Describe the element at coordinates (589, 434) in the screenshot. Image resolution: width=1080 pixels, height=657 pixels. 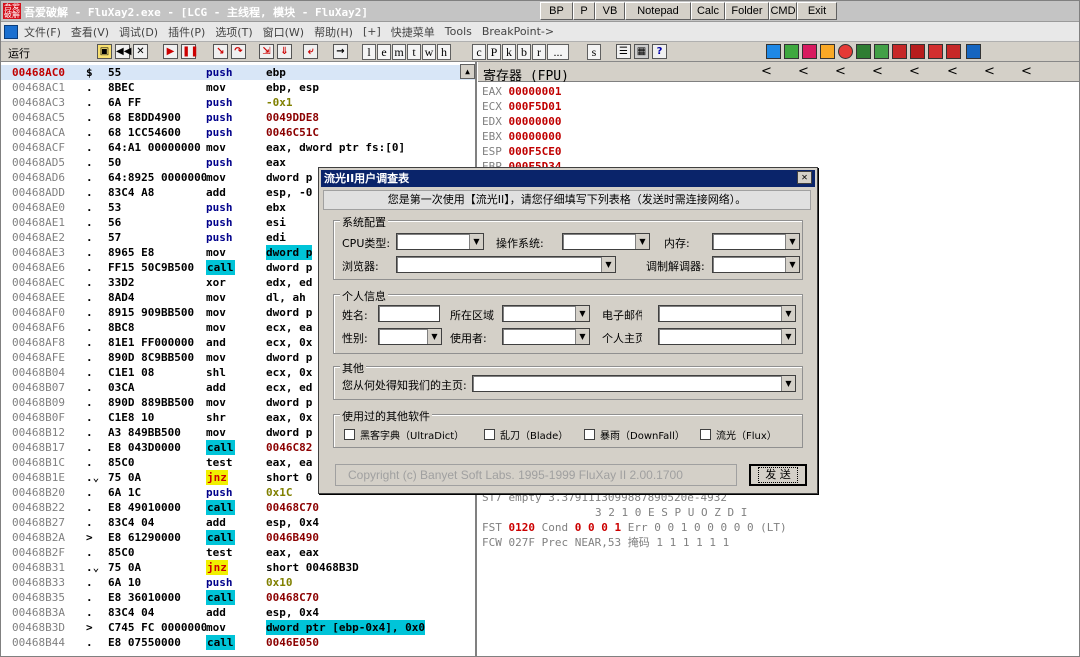
I see `downfall-checkbox` at that location.